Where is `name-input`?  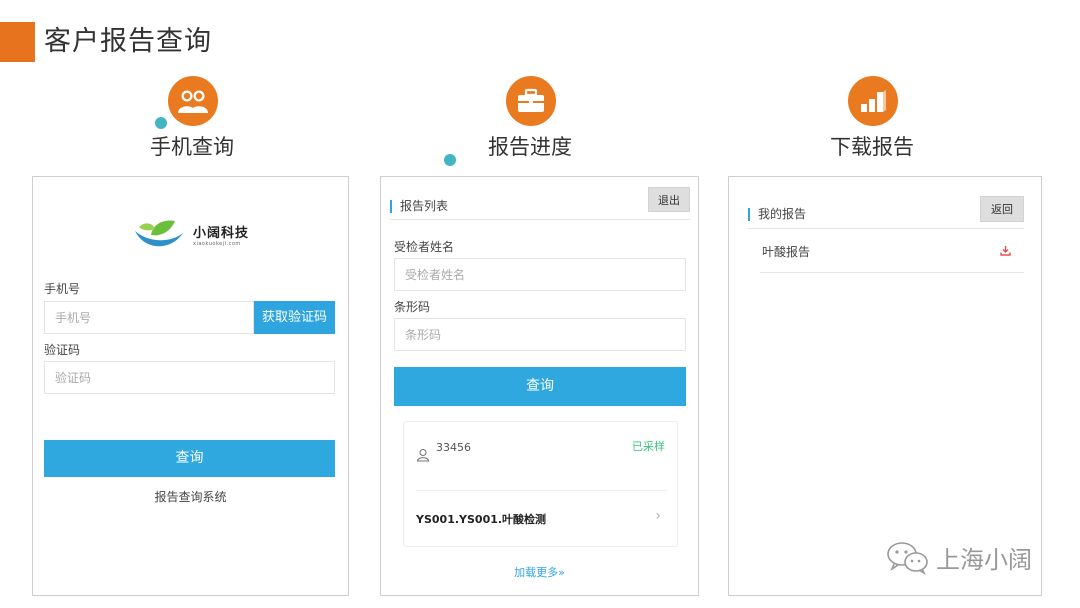
name-input is located at coordinates (540, 274).